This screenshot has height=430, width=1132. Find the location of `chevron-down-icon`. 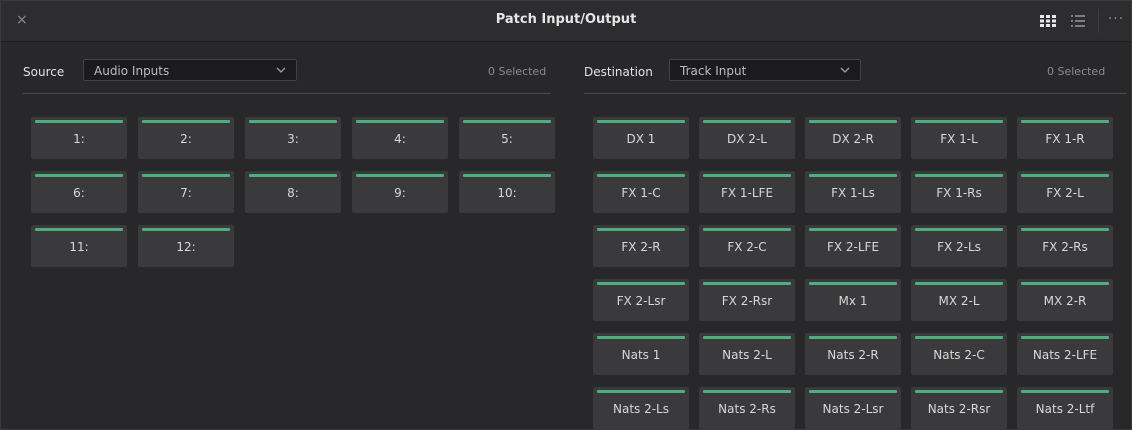

chevron-down-icon is located at coordinates (281, 70).